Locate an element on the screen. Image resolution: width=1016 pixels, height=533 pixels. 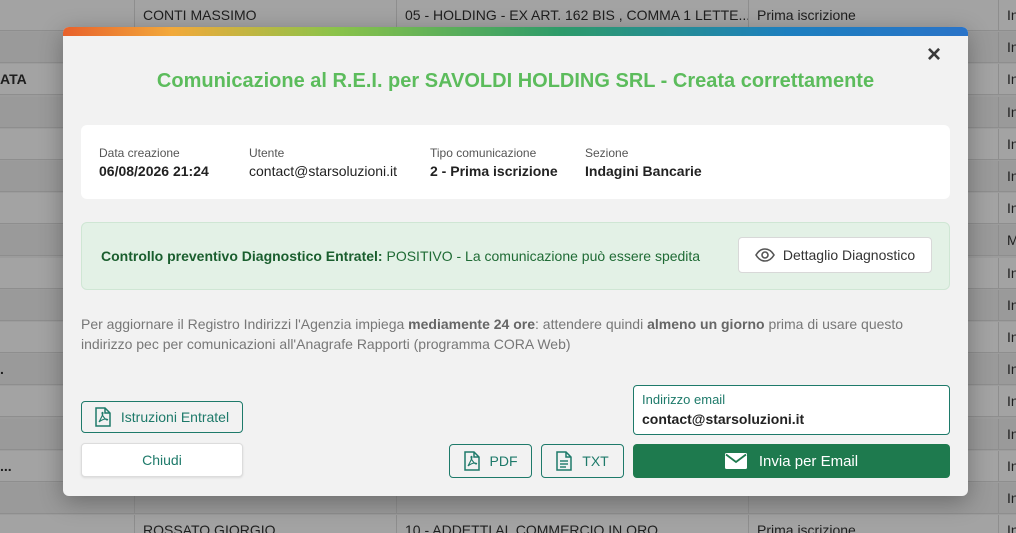
table-cell: Prima iscrizione is located at coordinates (873, 524).